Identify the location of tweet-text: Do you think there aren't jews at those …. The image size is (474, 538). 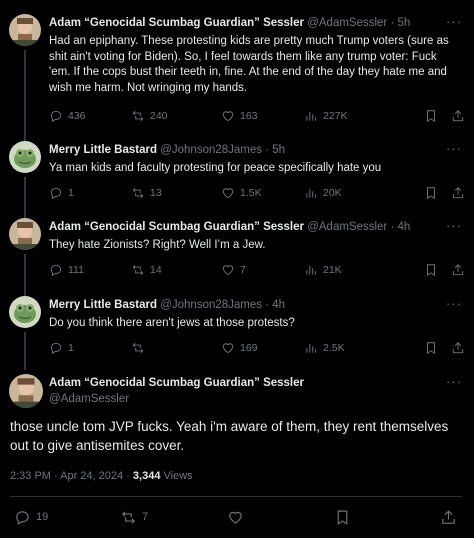
(172, 323).